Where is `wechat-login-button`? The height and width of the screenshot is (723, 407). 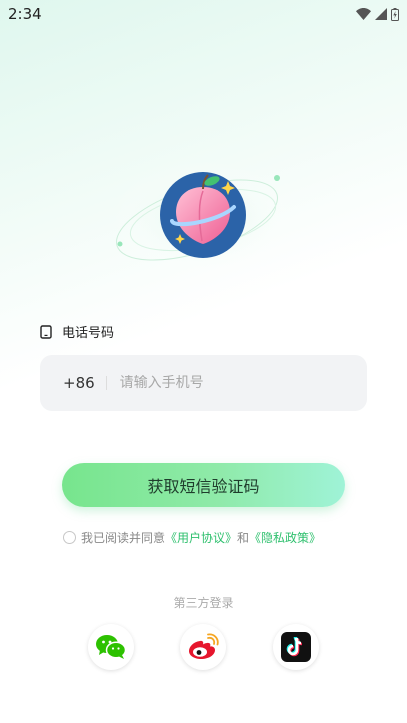
wechat-login-button is located at coordinates (111, 647).